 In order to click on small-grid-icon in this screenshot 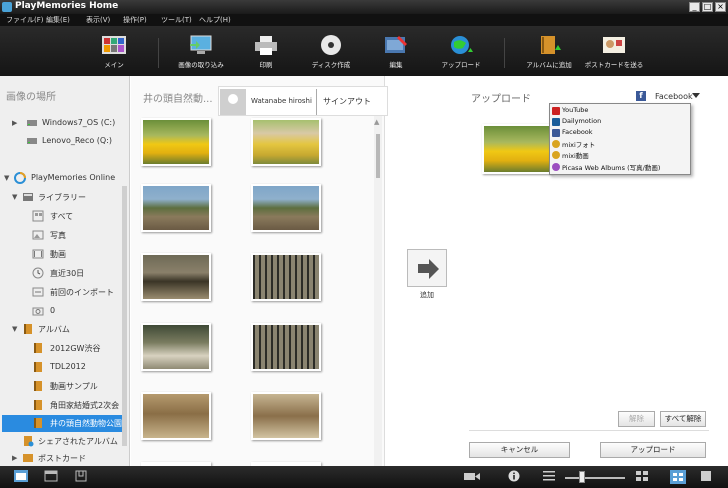, I will do `click(549, 476)`.